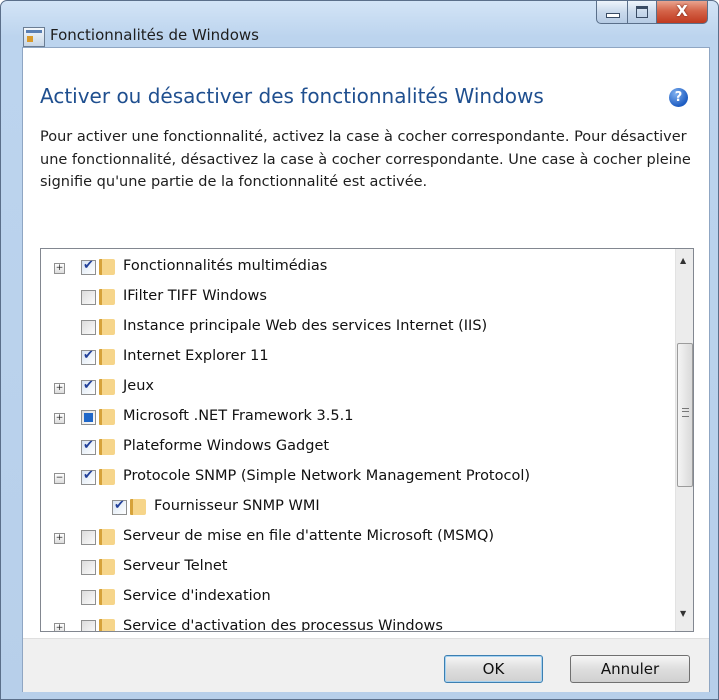 The width and height of the screenshot is (719, 700). I want to click on feature-label: IFilter TIFF Windows, so click(195, 296).